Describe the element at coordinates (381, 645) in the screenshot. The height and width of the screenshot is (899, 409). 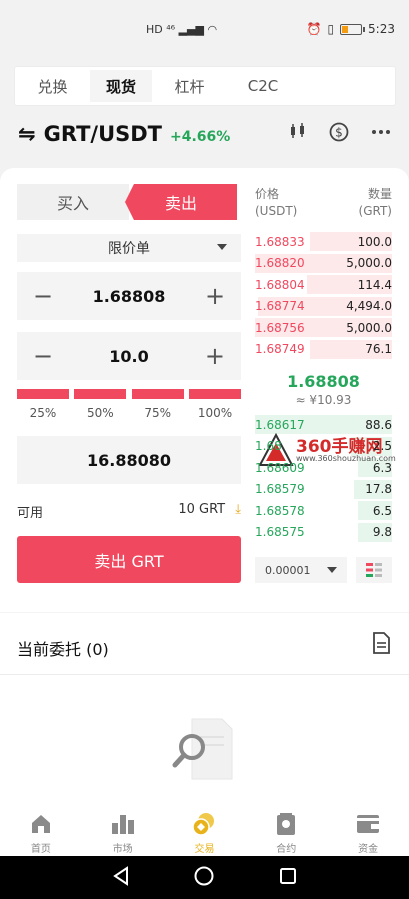
I see `order-history-icon` at that location.